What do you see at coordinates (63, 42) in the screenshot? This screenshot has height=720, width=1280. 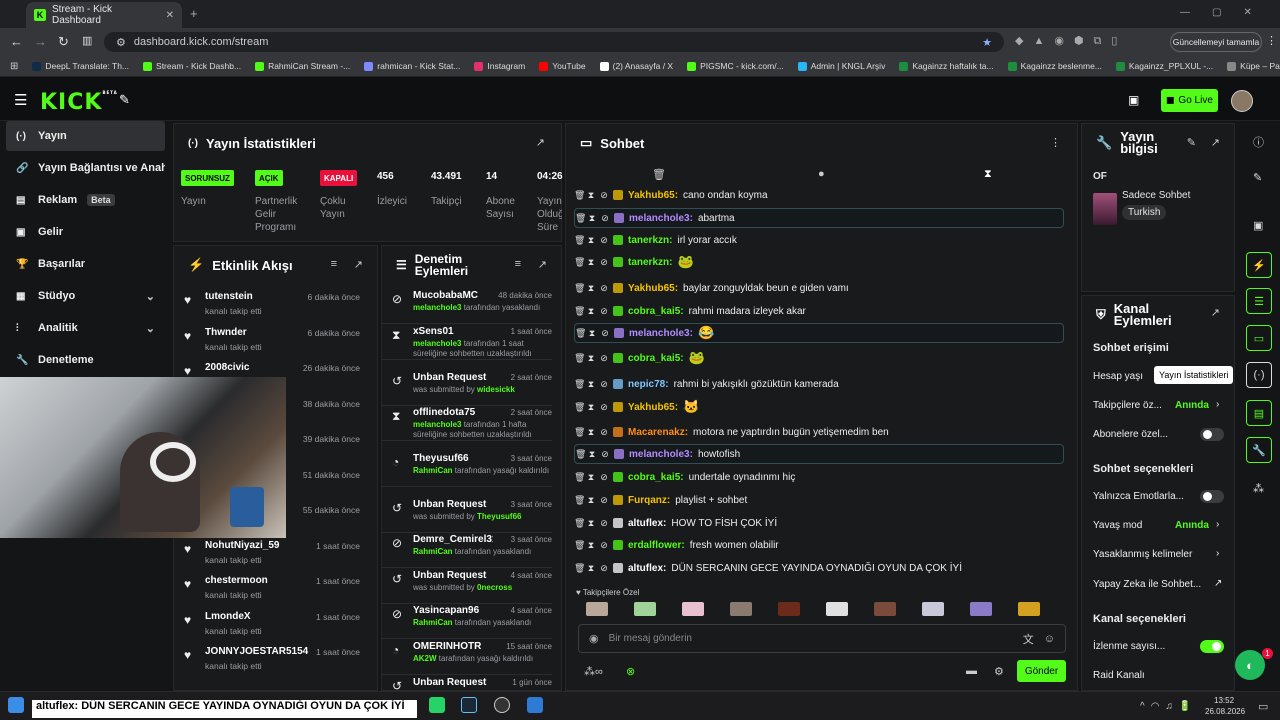 I see `reload-icon: ↻` at bounding box center [63, 42].